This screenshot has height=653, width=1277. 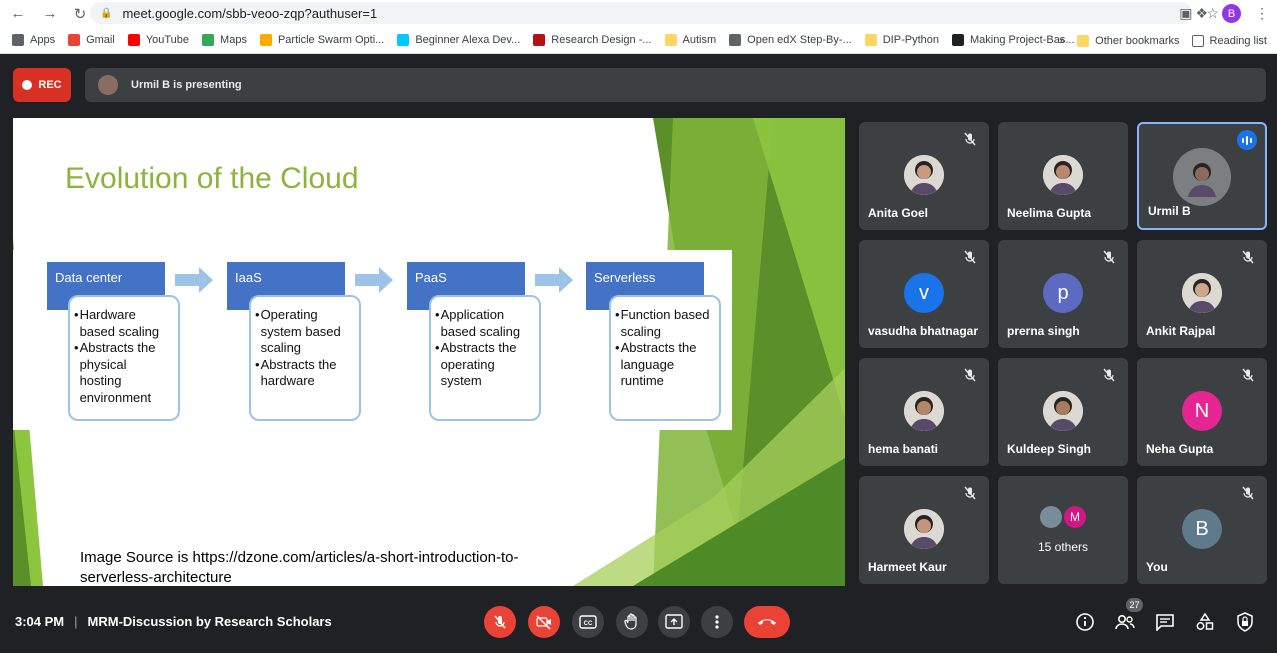 I want to click on activities-button, so click(x=1205, y=622).